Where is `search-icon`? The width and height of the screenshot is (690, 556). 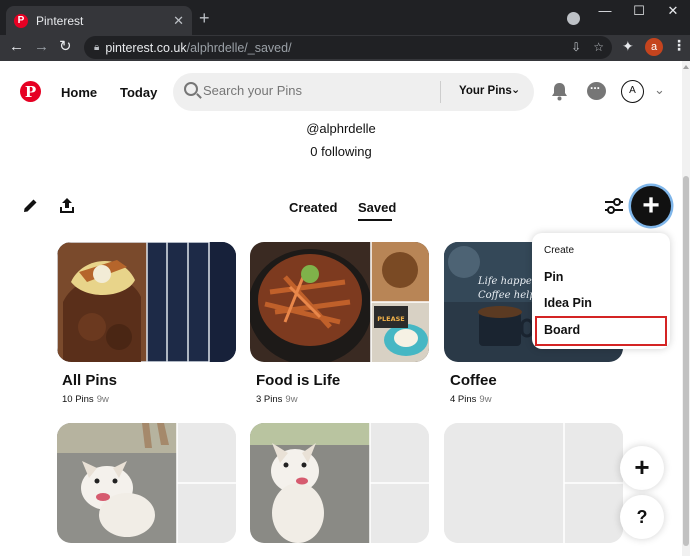
search-icon is located at coordinates (191, 89).